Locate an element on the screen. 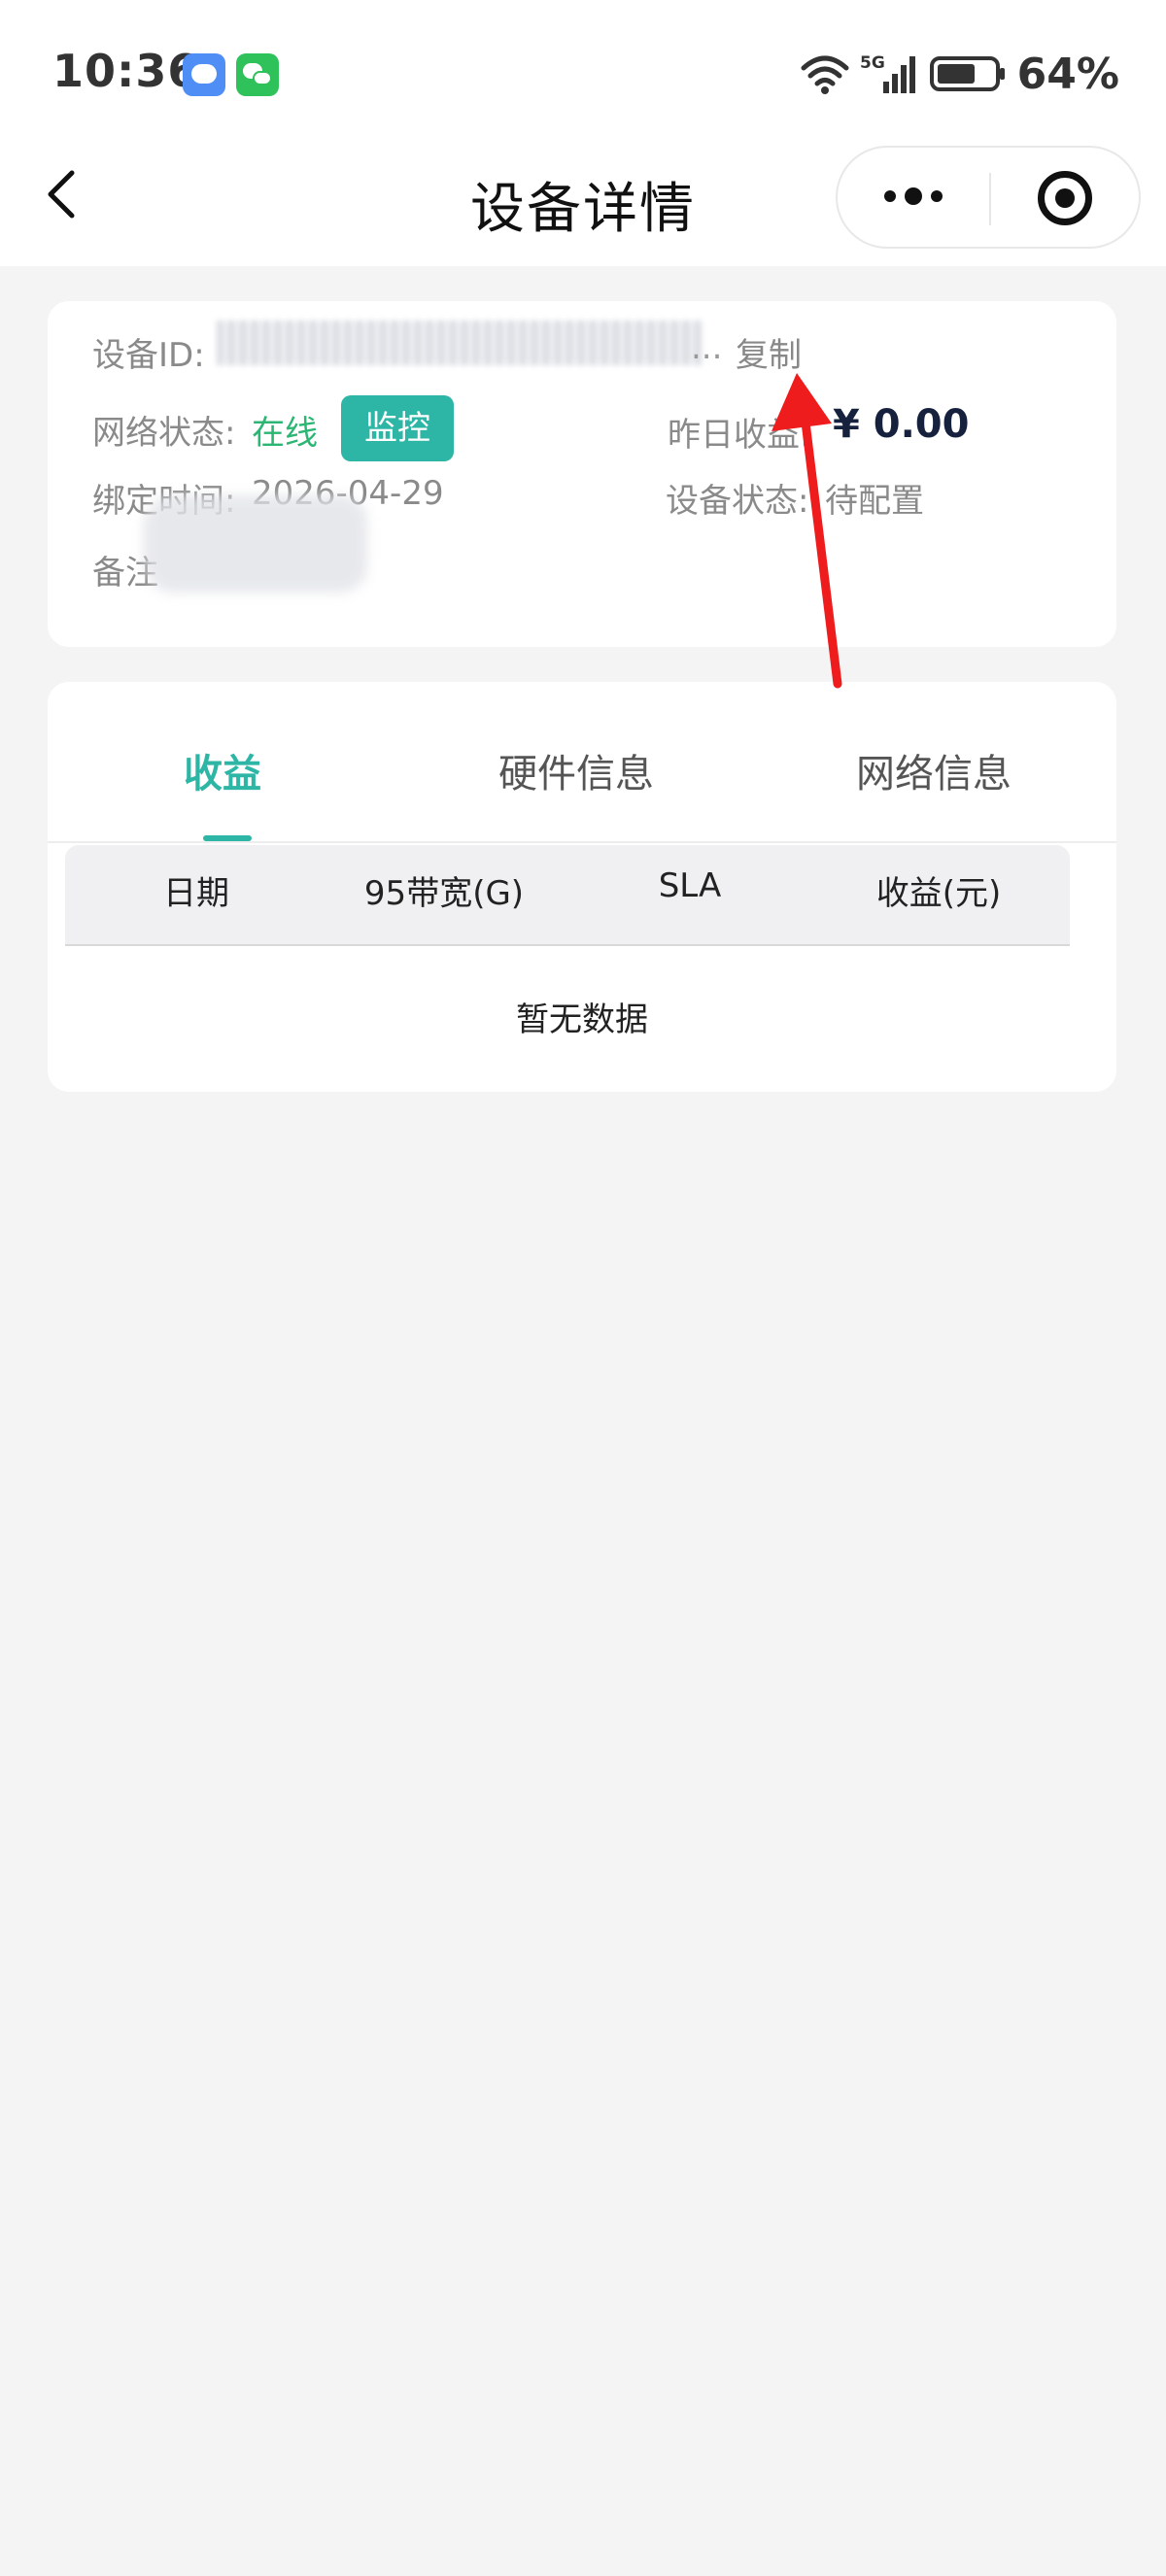 This screenshot has height=2576, width=1166. tab-network-info: 网络信息 is located at coordinates (934, 770).